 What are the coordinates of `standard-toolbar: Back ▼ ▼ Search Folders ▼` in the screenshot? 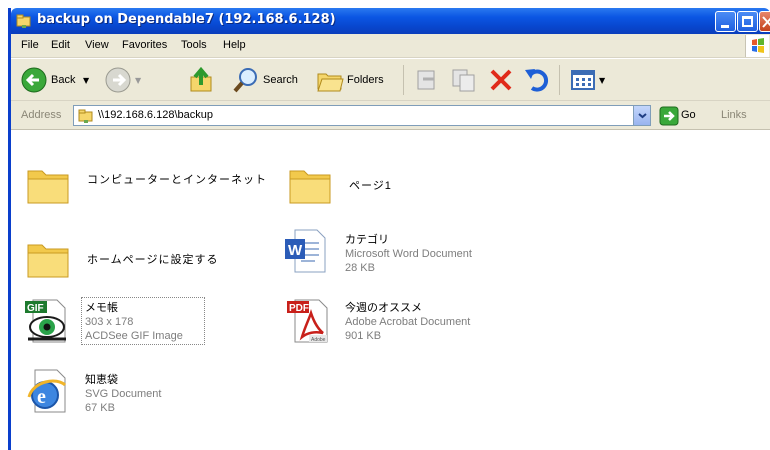 It's located at (390, 80).